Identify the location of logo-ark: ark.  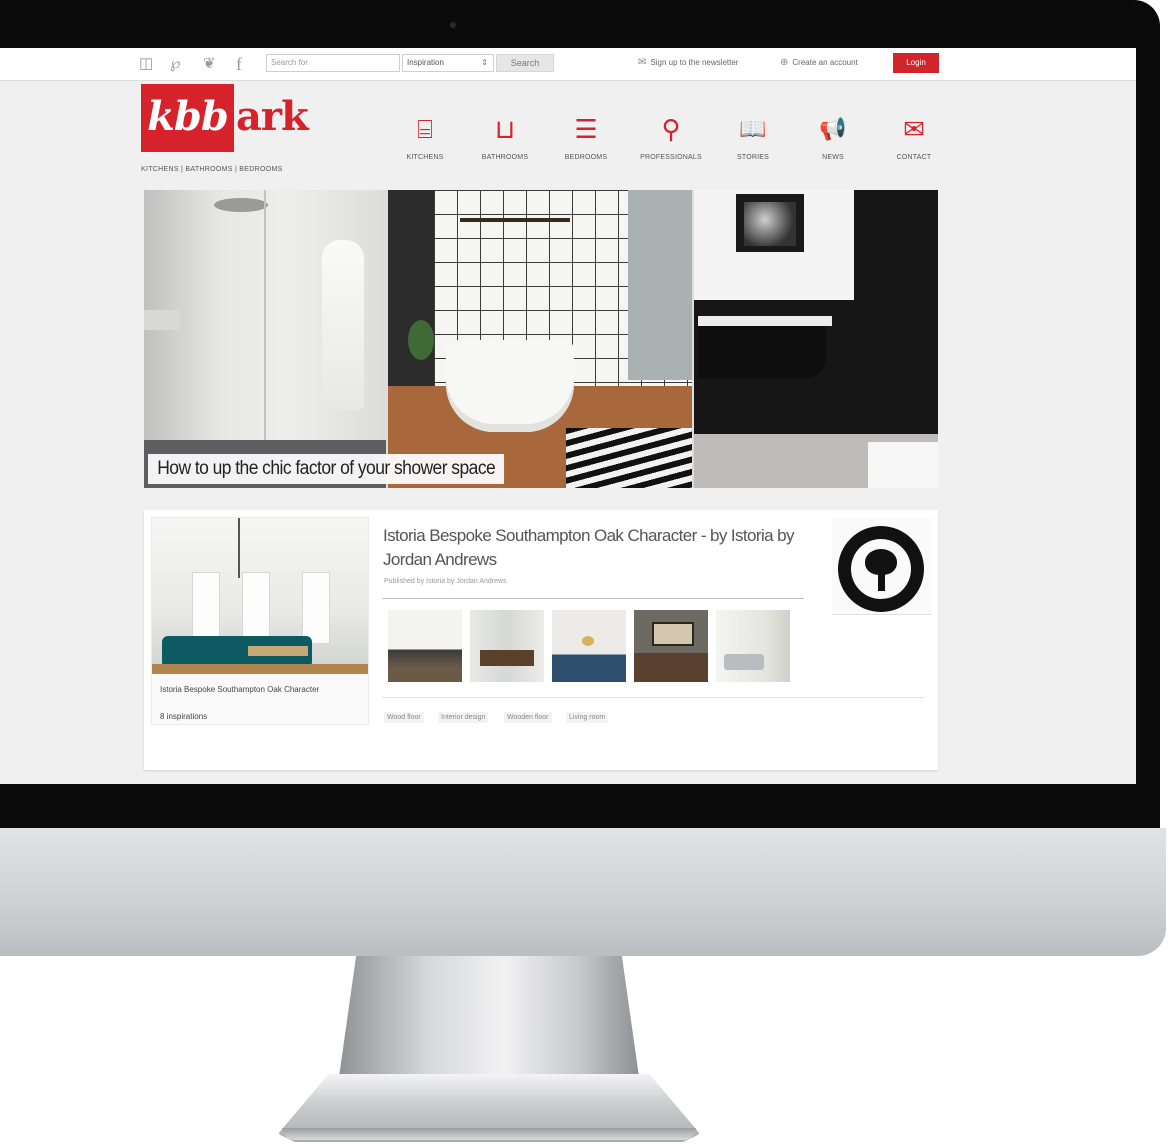
(272, 117).